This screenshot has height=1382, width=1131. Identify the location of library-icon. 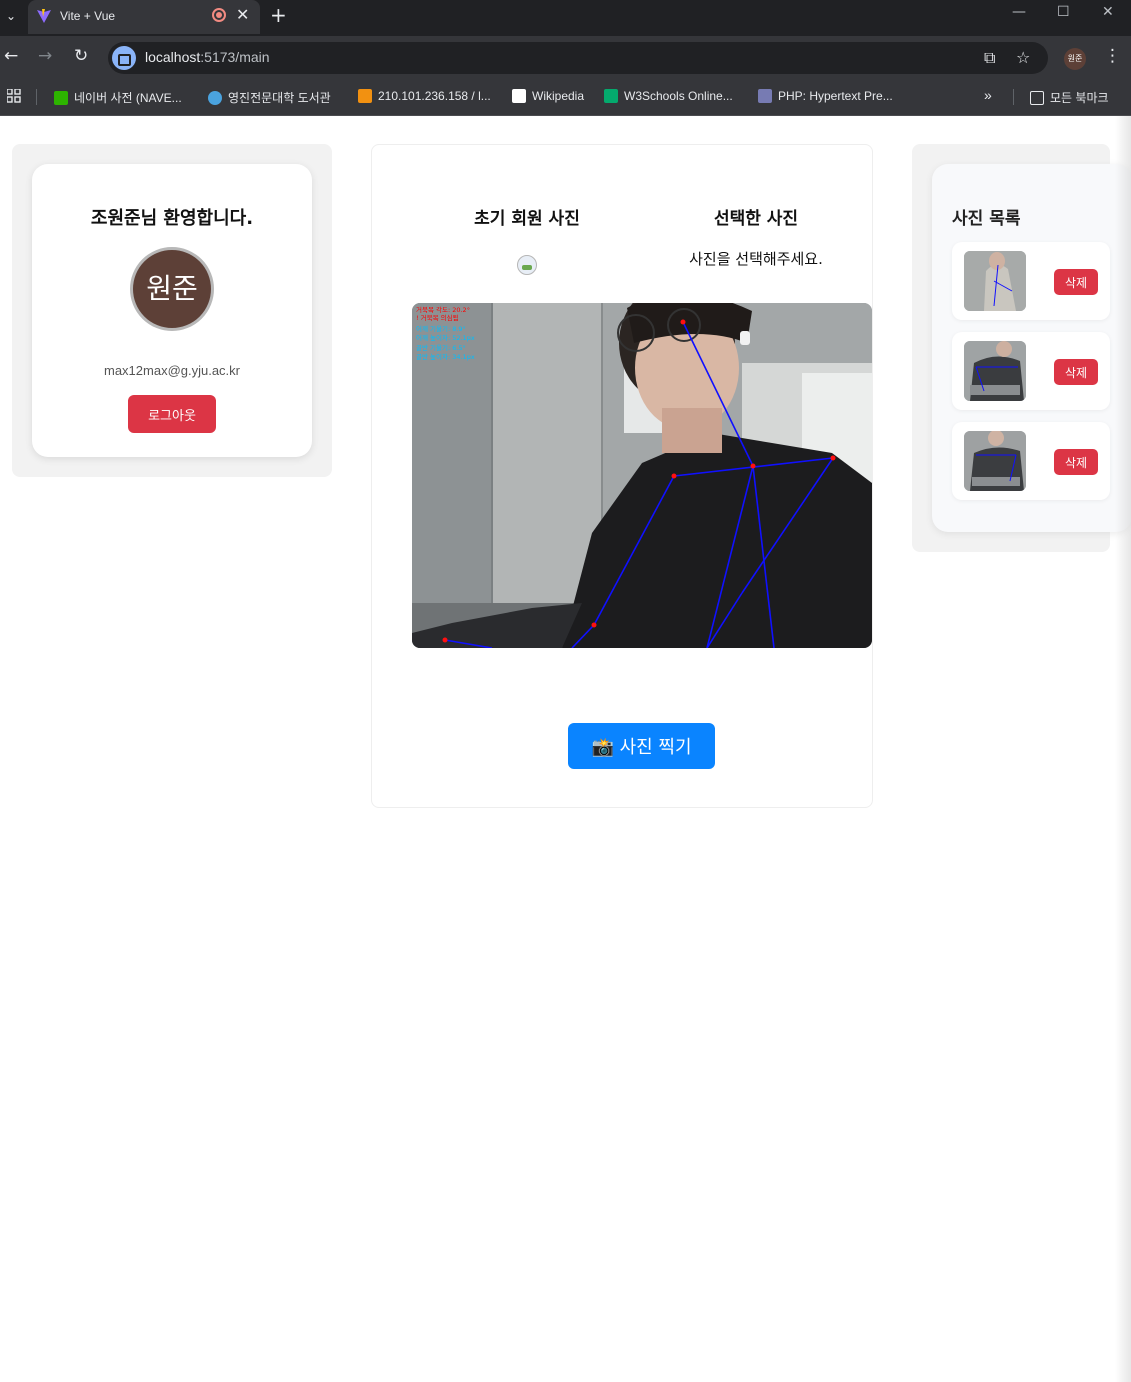
(215, 98).